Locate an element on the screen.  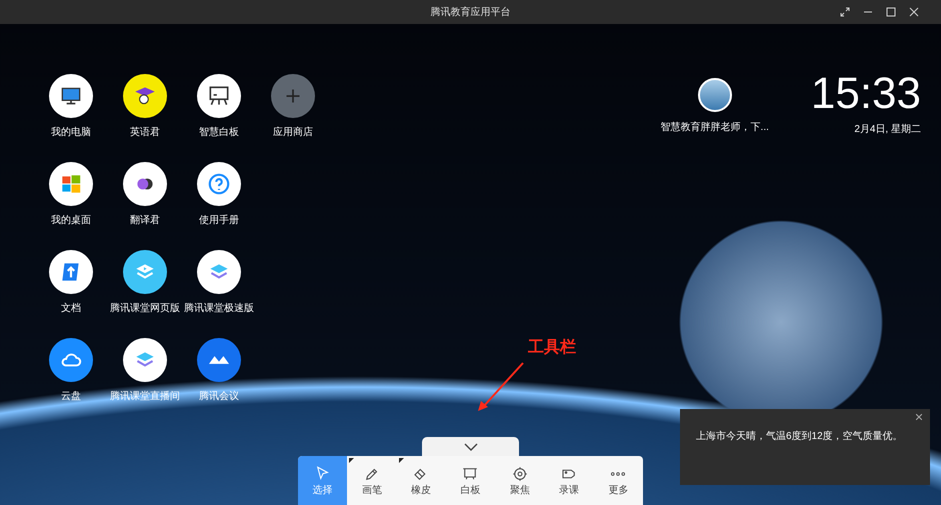
toolbar-button: 录课 is located at coordinates (569, 480).